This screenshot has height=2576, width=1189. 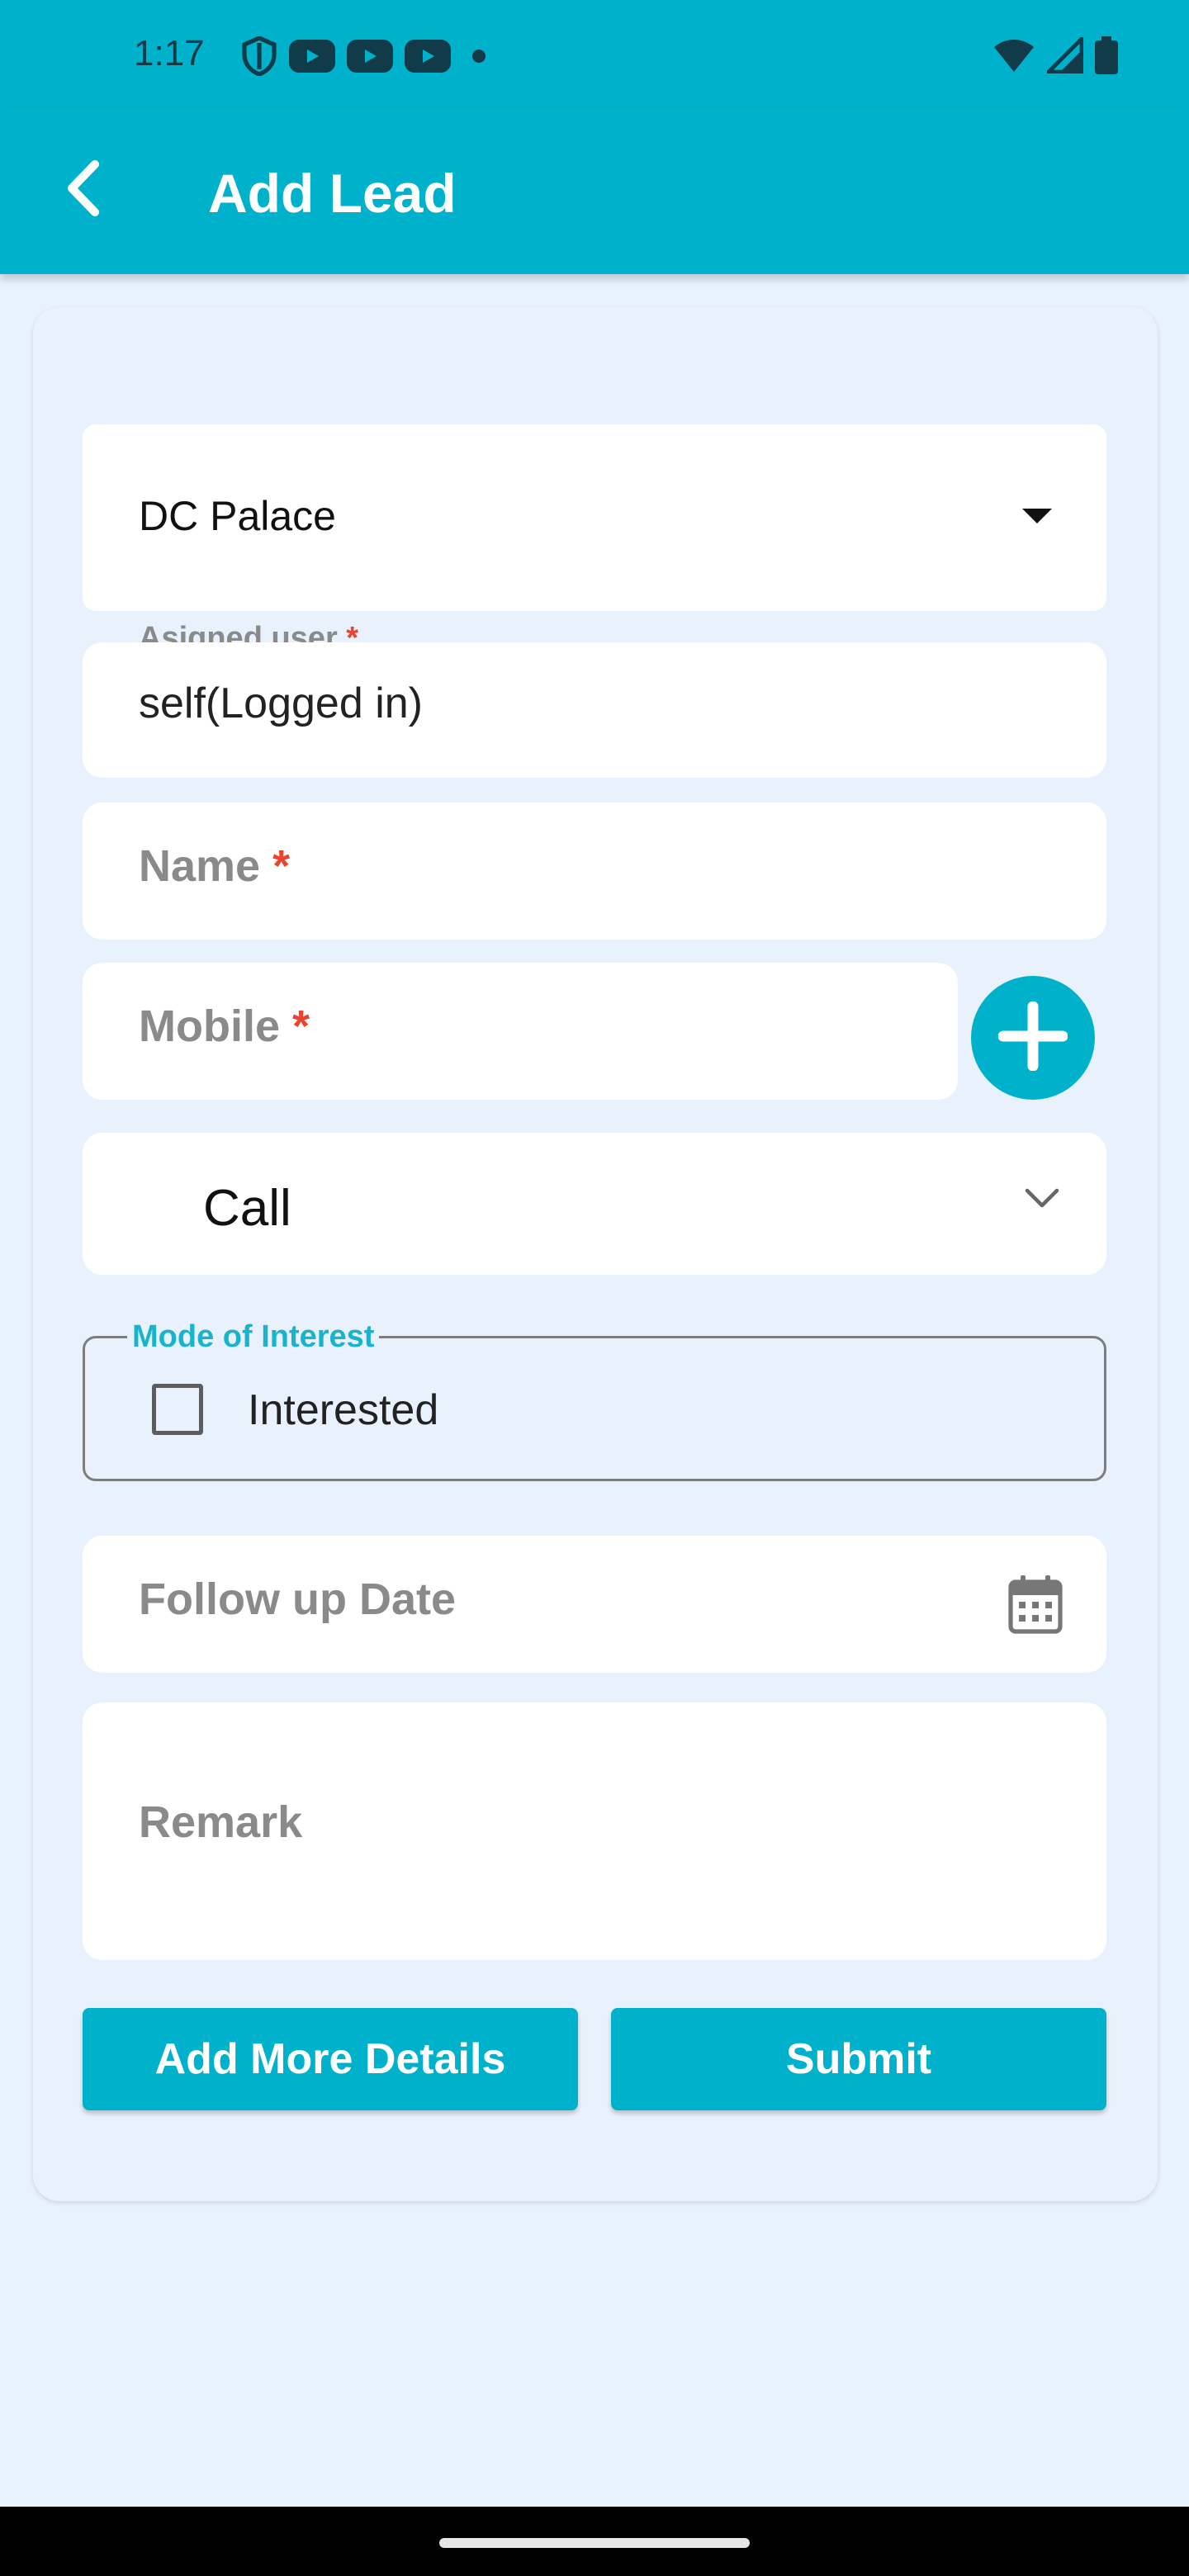 I want to click on status-time: 1:17, so click(x=169, y=53).